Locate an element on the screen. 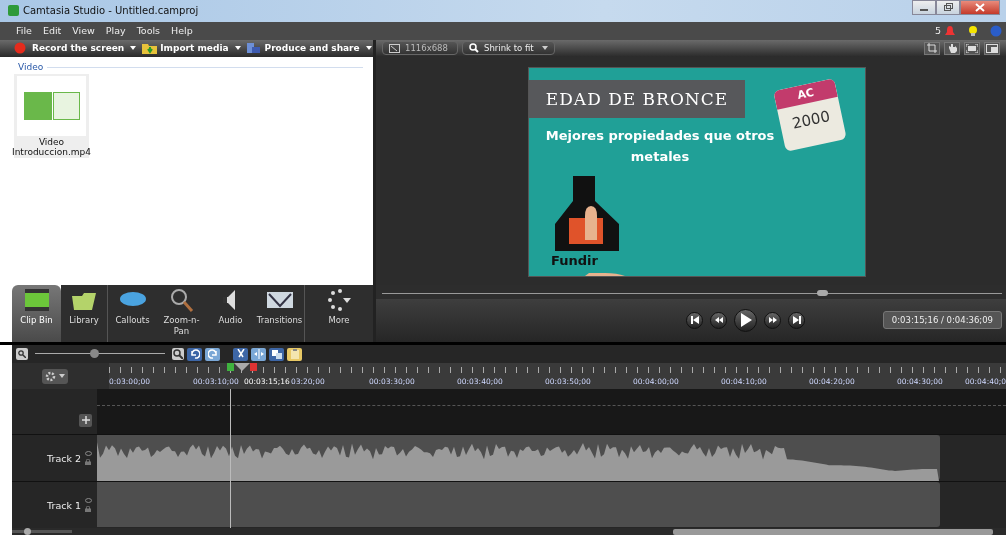 The height and width of the screenshot is (535, 1006). toolbar-button: Import media is located at coordinates (191, 48).